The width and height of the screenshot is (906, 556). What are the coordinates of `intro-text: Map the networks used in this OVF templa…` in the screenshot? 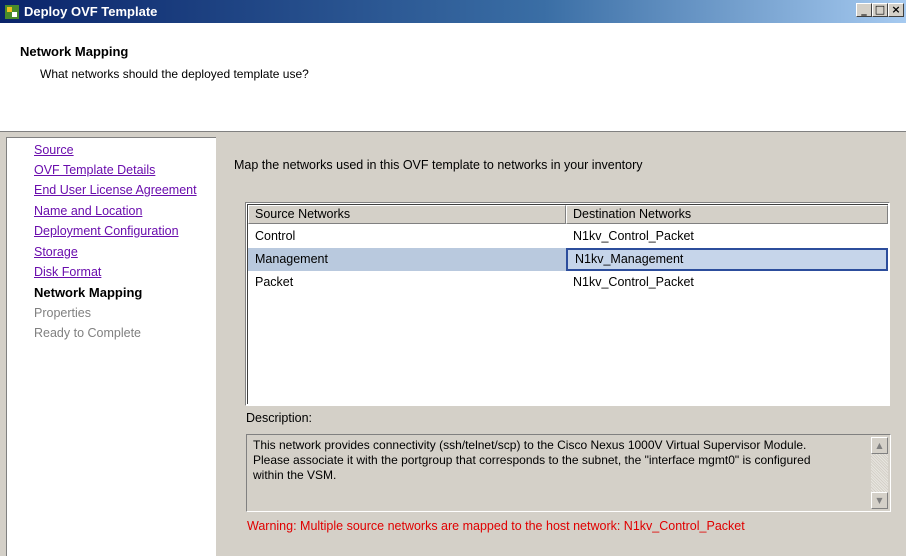 It's located at (438, 165).